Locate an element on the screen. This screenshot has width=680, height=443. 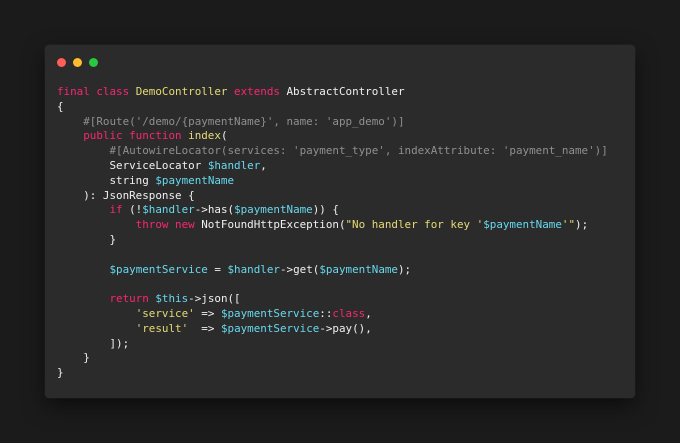
code-token: class is located at coordinates (349, 313).